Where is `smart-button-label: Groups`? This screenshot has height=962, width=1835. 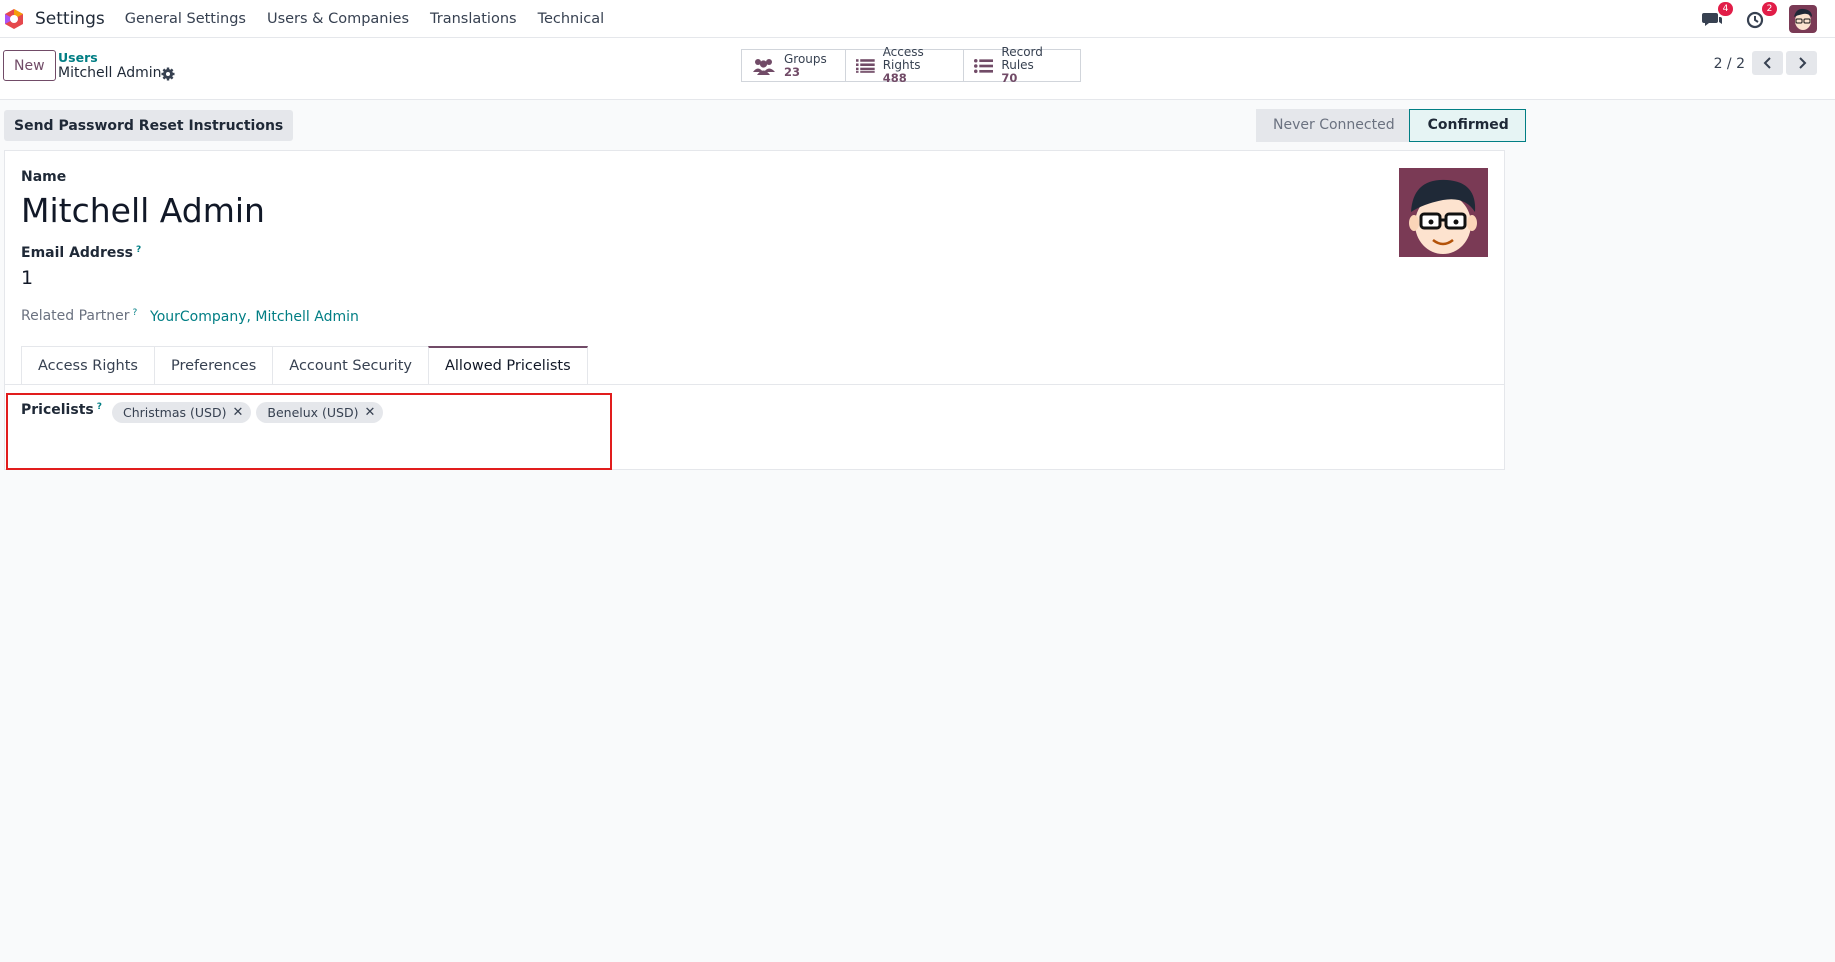 smart-button-label: Groups is located at coordinates (805, 58).